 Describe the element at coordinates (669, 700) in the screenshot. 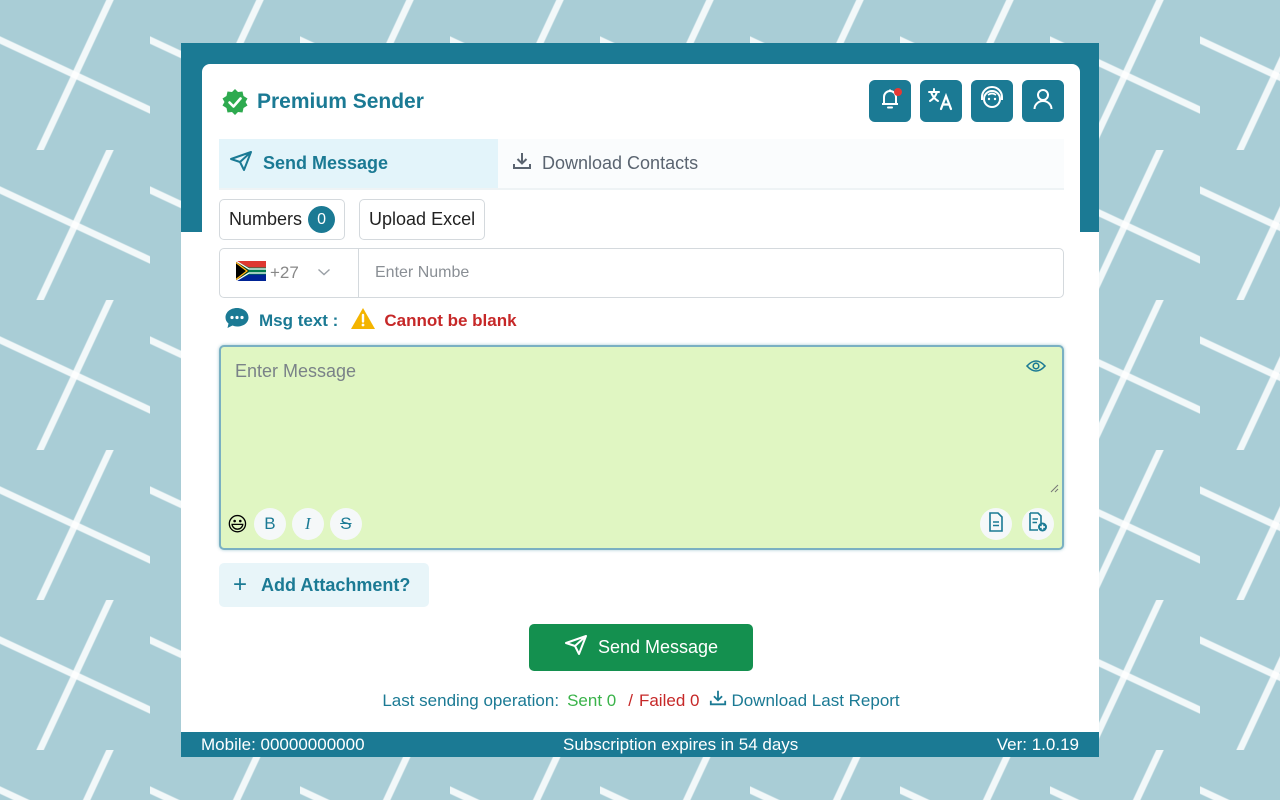

I see `failed-count: Failed 0` at that location.